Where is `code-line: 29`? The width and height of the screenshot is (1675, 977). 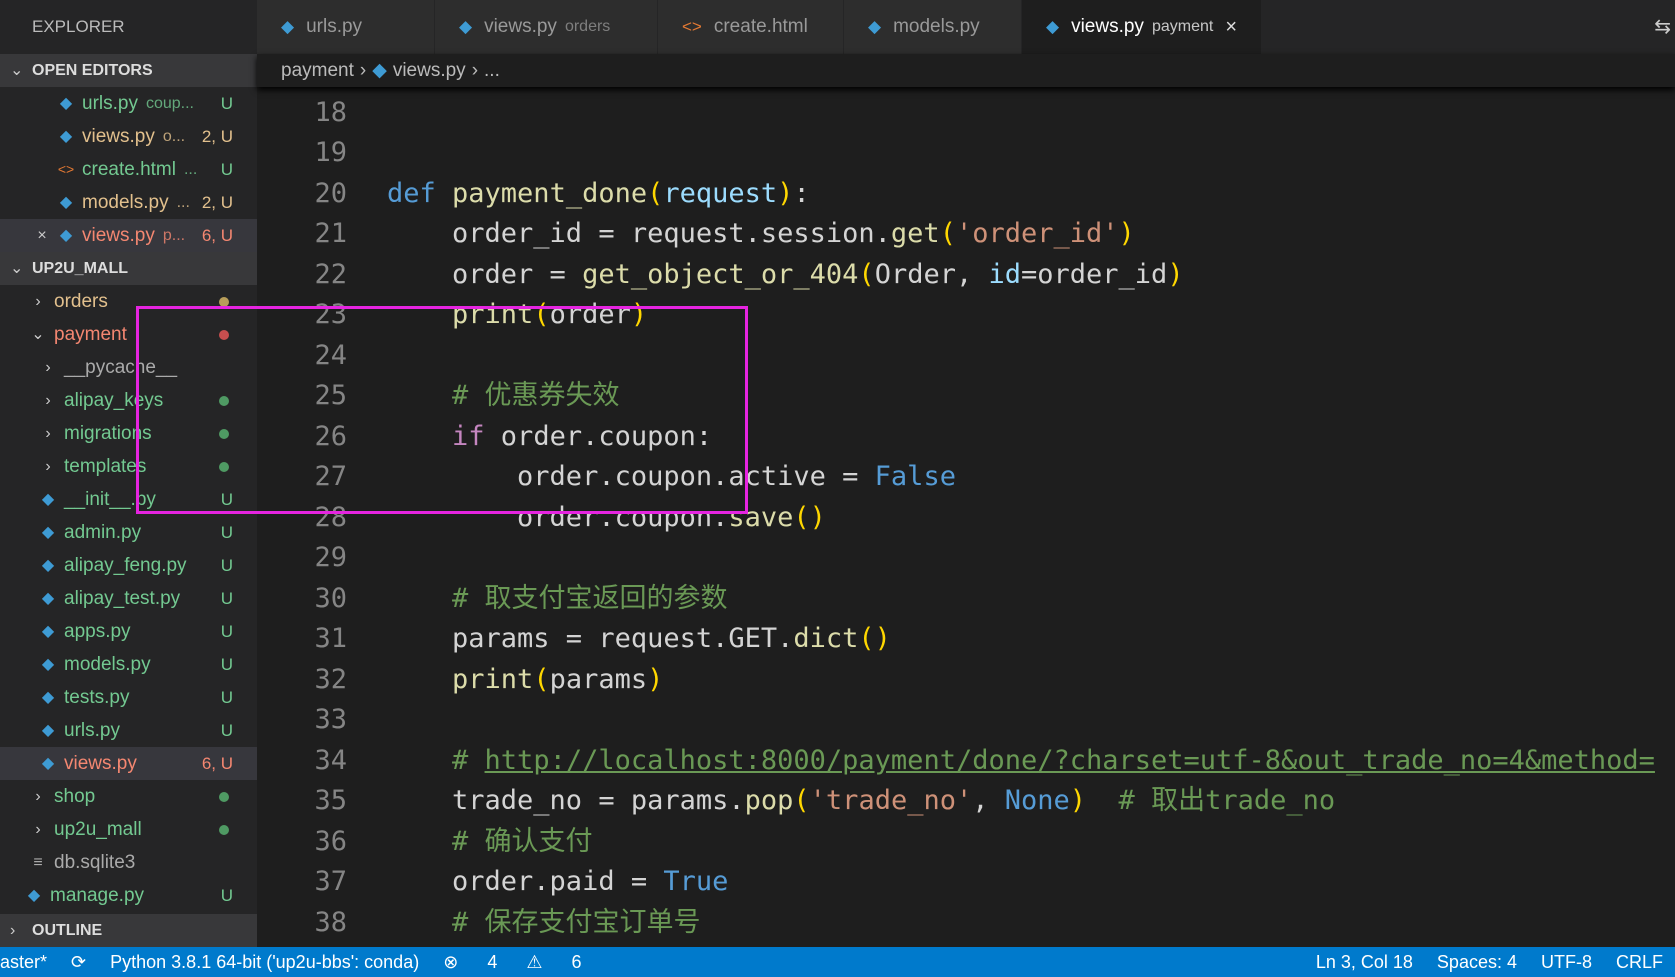 code-line: 29 is located at coordinates (966, 558).